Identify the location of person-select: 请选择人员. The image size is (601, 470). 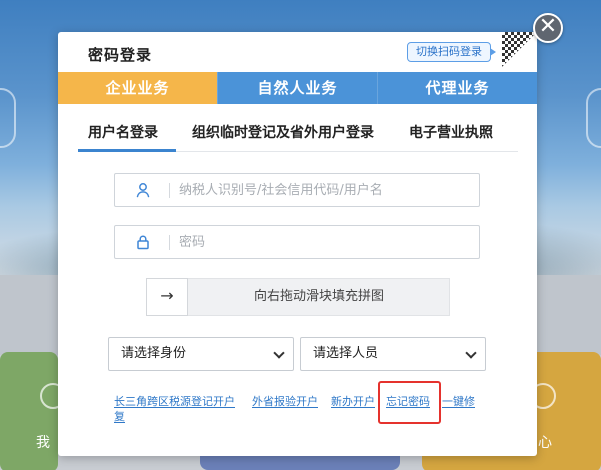
(393, 354).